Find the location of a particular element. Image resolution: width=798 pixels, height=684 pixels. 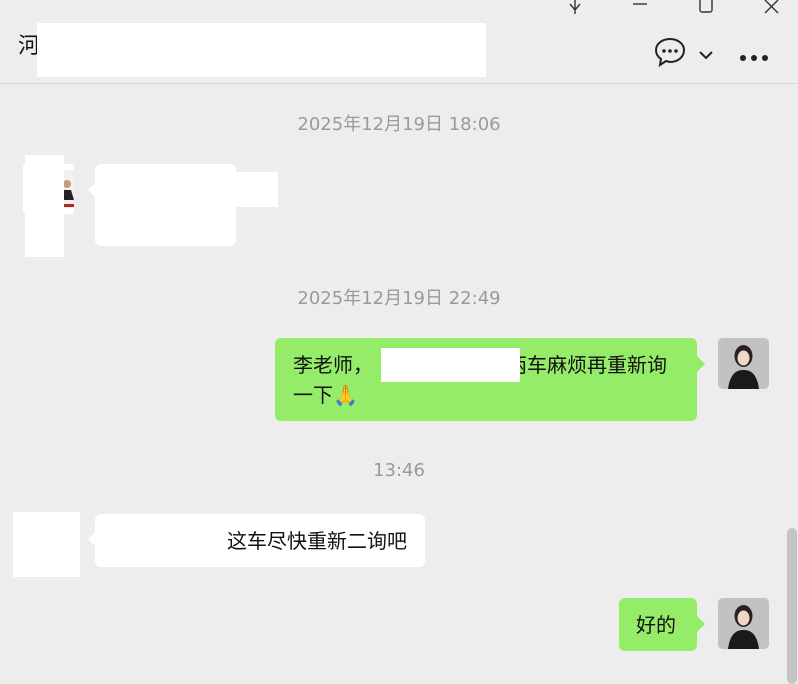

message-text: 这车尽快重新二询吧 is located at coordinates (317, 541).